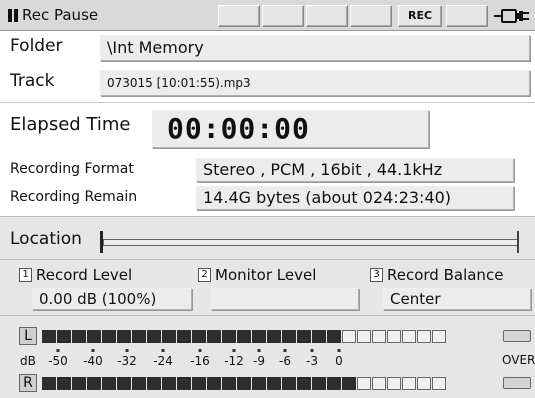  I want to click on elapsed-panel: Elapsed Time 00:00:00, so click(267, 129).